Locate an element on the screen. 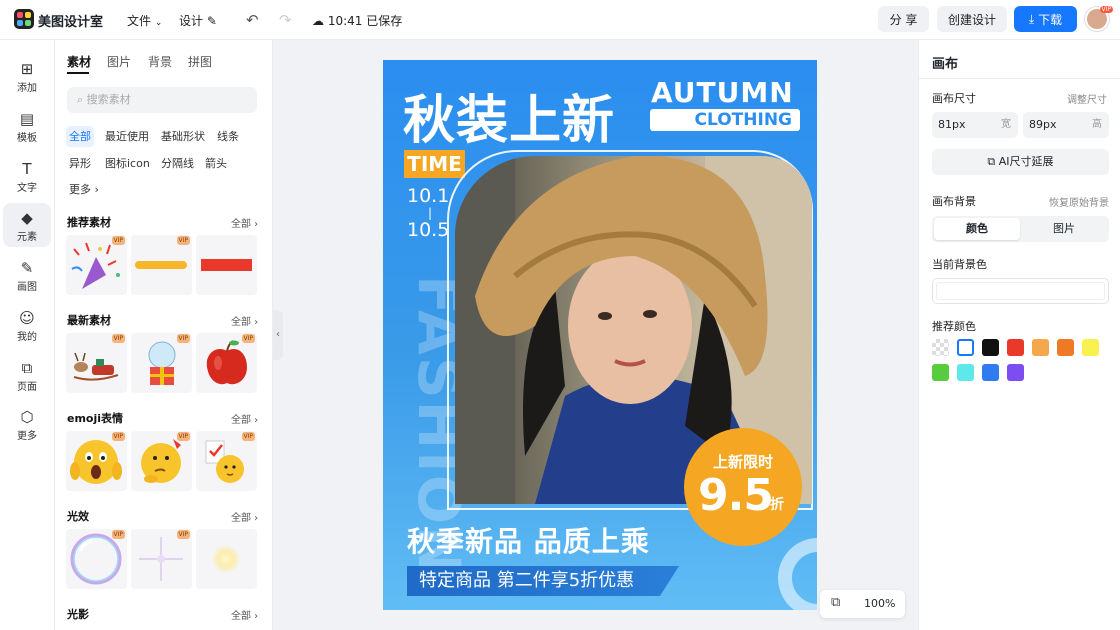 This screenshot has height=630, width=1120. asset-bubble: VIP is located at coordinates (96, 559).